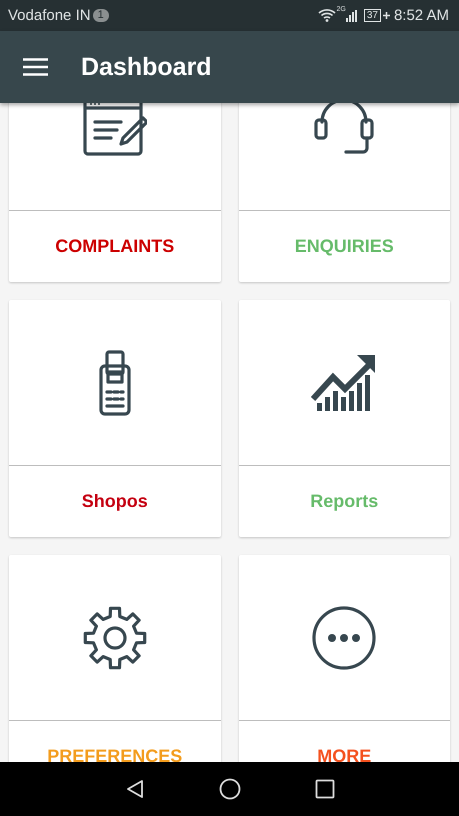 This screenshot has height=816, width=459. What do you see at coordinates (115, 501) in the screenshot?
I see `tile-label: Shopos` at bounding box center [115, 501].